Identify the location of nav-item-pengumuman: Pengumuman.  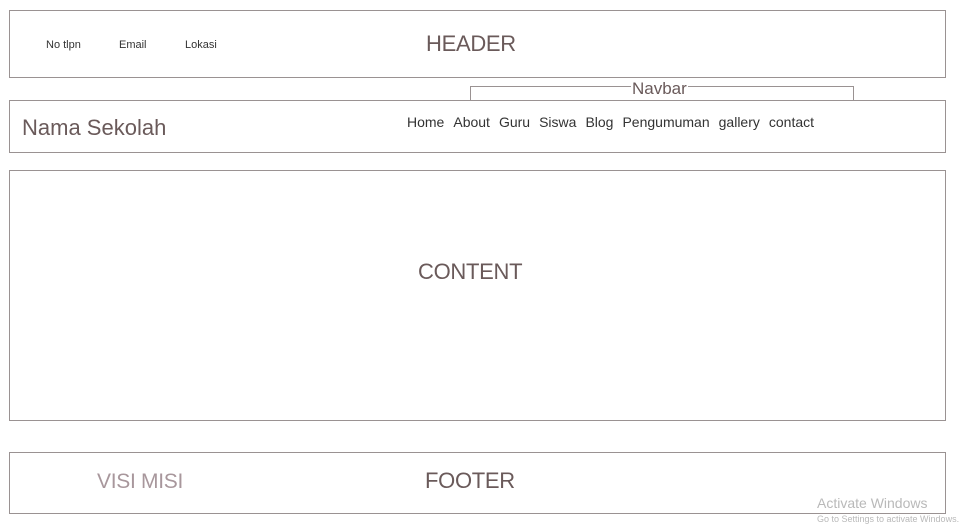
(665, 122).